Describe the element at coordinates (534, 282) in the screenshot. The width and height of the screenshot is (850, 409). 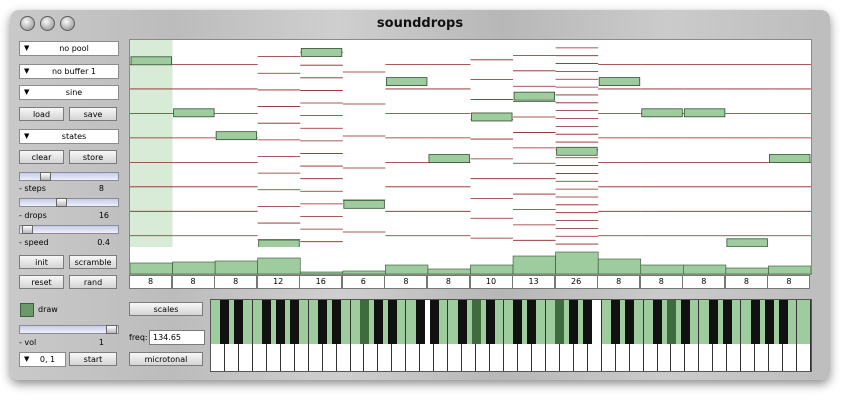
I see `divisions-box: 13` at that location.